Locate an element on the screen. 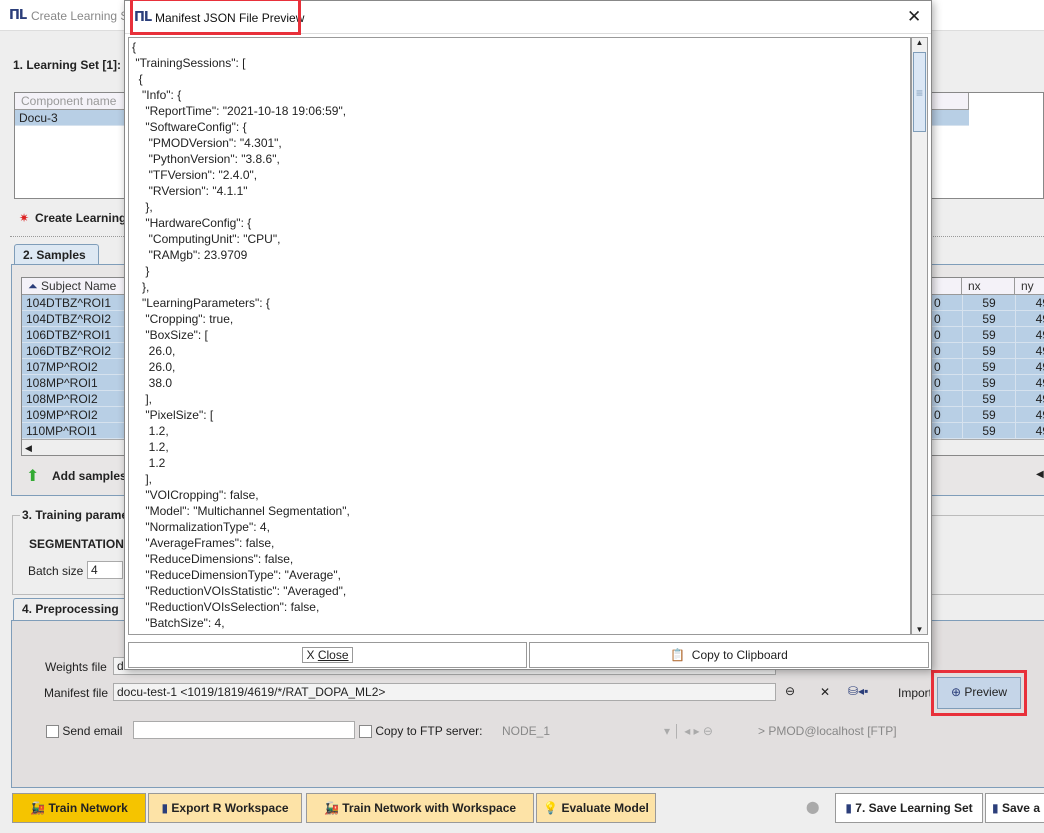 Image resolution: width=1044 pixels, height=833 pixels. subject-name: 106DTBZ^ROI2 is located at coordinates (68, 351).